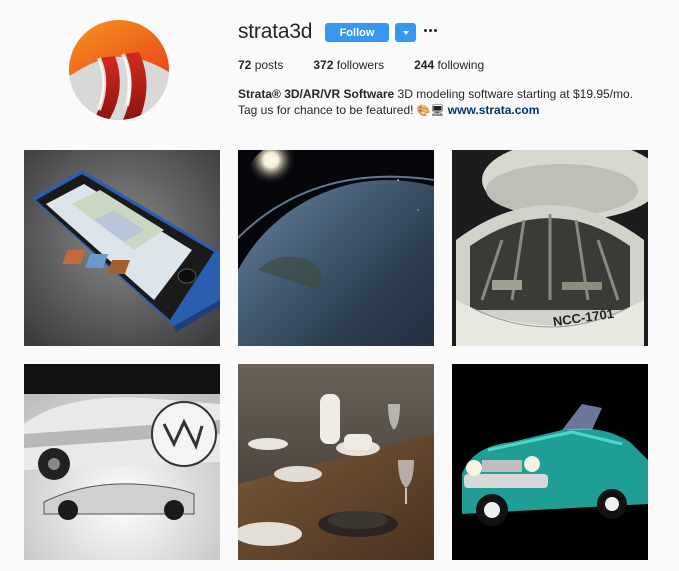 The height and width of the screenshot is (571, 679). Describe the element at coordinates (245, 65) in the screenshot. I see `posts-count: 72` at that location.